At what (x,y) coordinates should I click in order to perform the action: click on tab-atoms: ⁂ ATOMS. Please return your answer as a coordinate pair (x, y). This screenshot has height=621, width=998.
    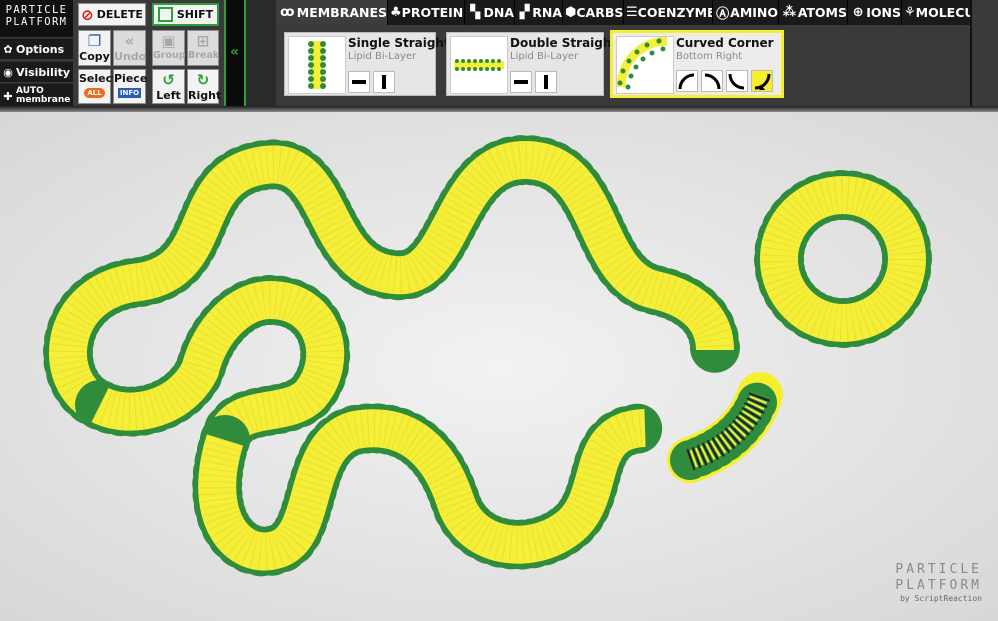
    Looking at the image, I should click on (813, 12).